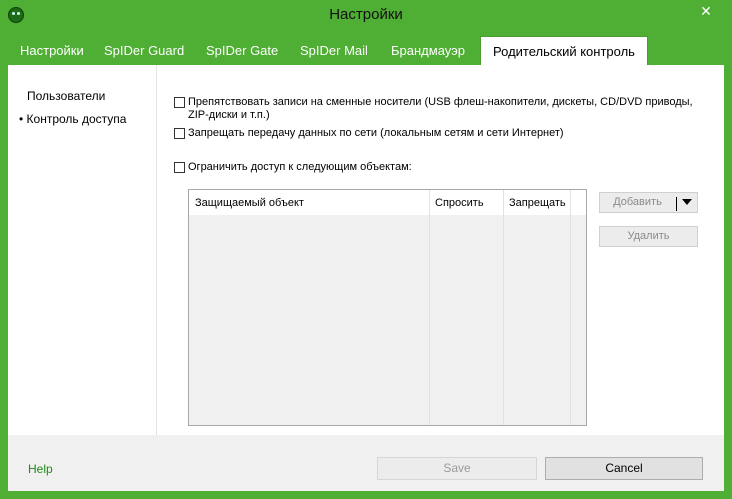 This screenshot has width=732, height=499. Describe the element at coordinates (457, 468) in the screenshot. I see `save-button: Save` at that location.